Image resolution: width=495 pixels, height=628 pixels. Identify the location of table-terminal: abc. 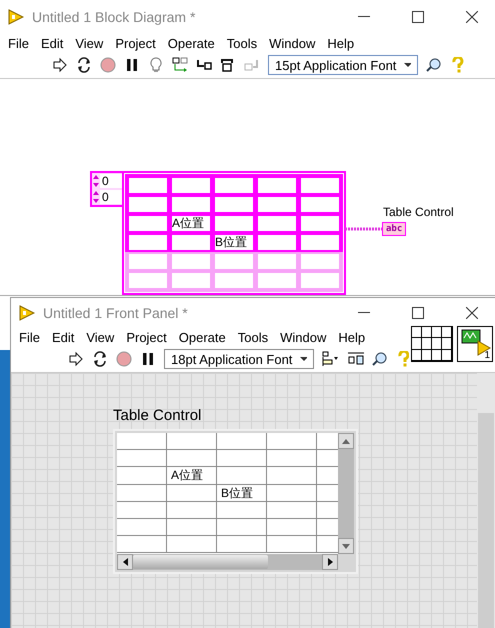
(394, 229).